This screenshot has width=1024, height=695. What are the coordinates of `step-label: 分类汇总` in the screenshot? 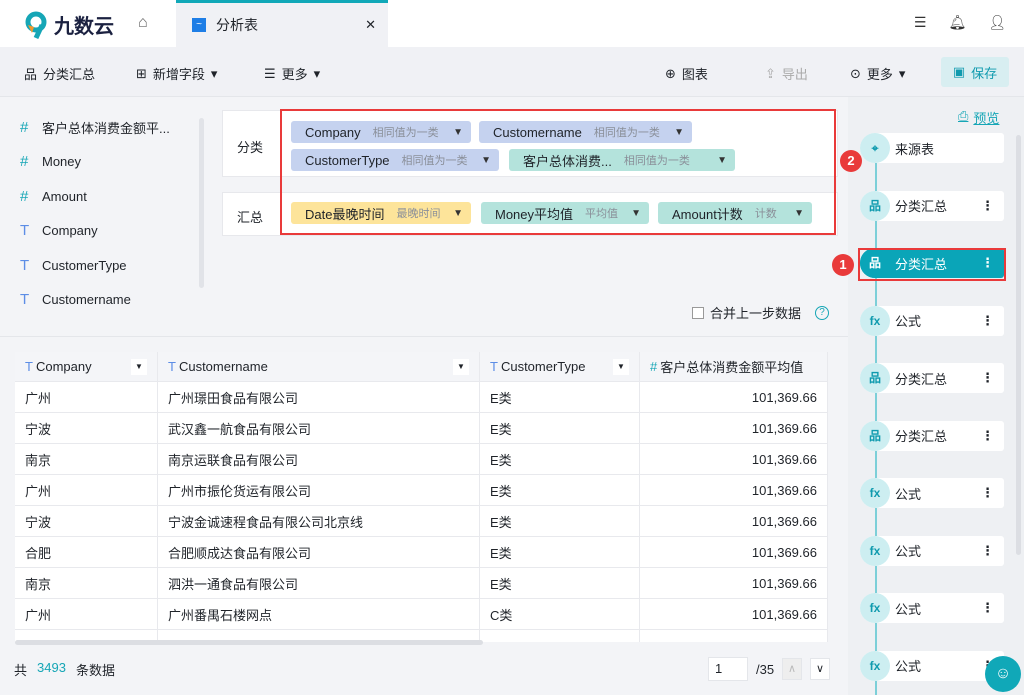 It's located at (921, 436).